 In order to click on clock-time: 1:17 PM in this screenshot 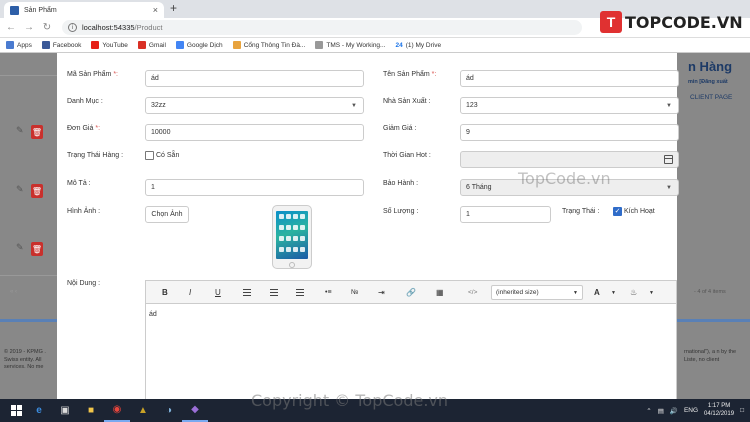, I will do `click(719, 405)`.